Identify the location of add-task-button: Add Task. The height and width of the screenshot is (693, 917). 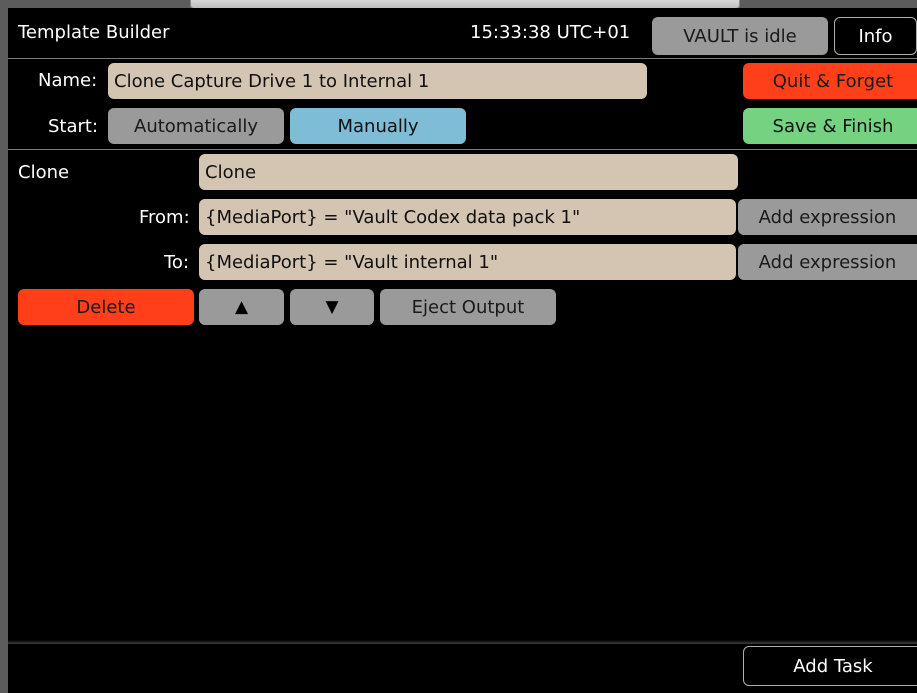
(830, 666).